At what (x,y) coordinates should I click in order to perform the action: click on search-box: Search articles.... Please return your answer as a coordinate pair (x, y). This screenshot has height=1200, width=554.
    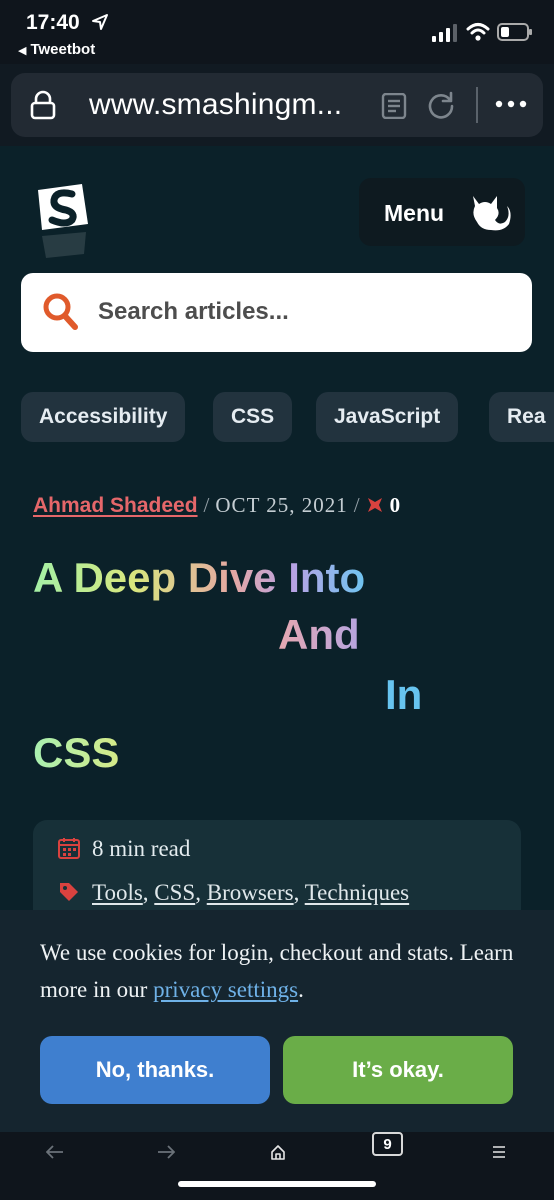
    Looking at the image, I should click on (276, 312).